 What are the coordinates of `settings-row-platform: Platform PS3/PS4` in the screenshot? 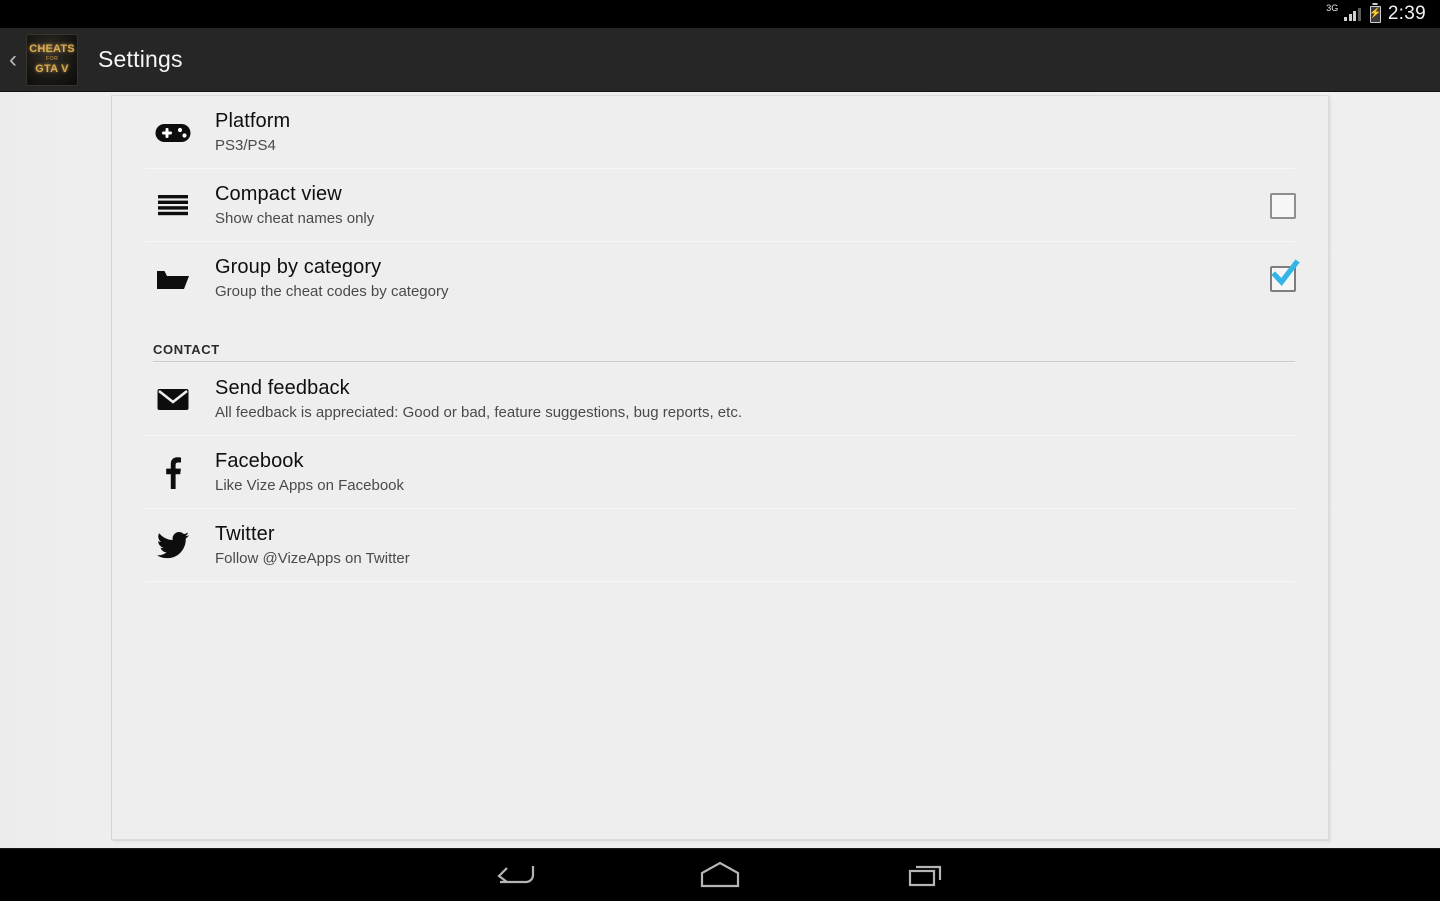 It's located at (720, 132).